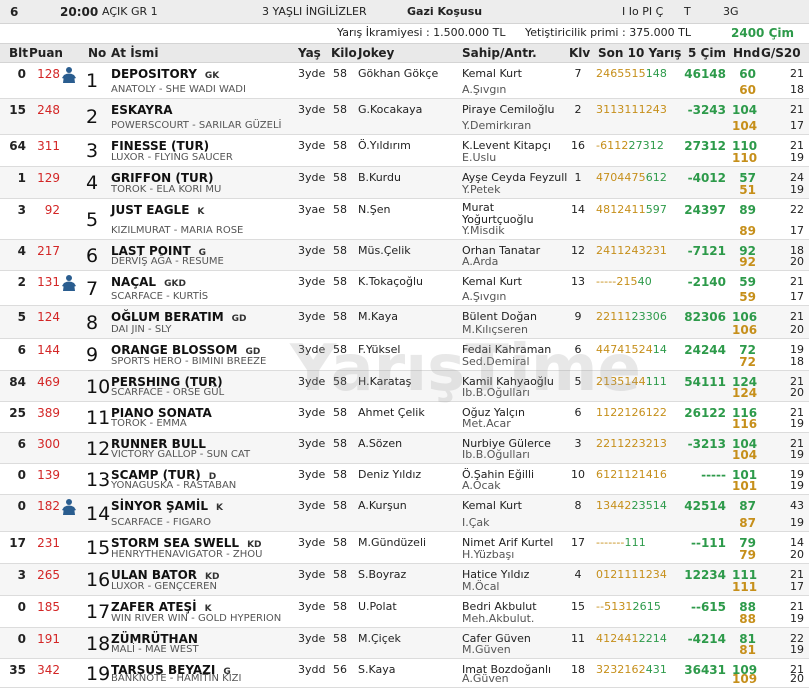  I want to click on trainer-link: H.Yüzbaşı, so click(488, 555).